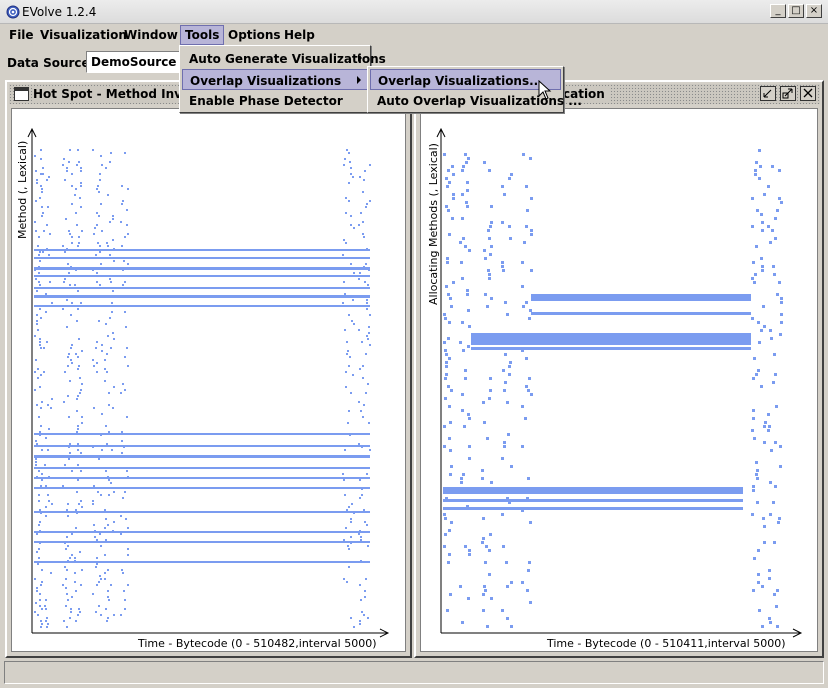 This screenshot has height=688, width=828. What do you see at coordinates (814, 11) in the screenshot?
I see `close-icon: ×` at bounding box center [814, 11].